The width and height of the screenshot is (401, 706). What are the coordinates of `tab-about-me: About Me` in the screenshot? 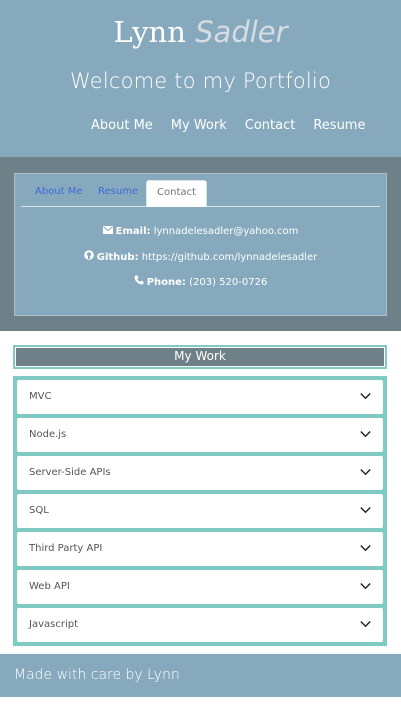 It's located at (59, 193).